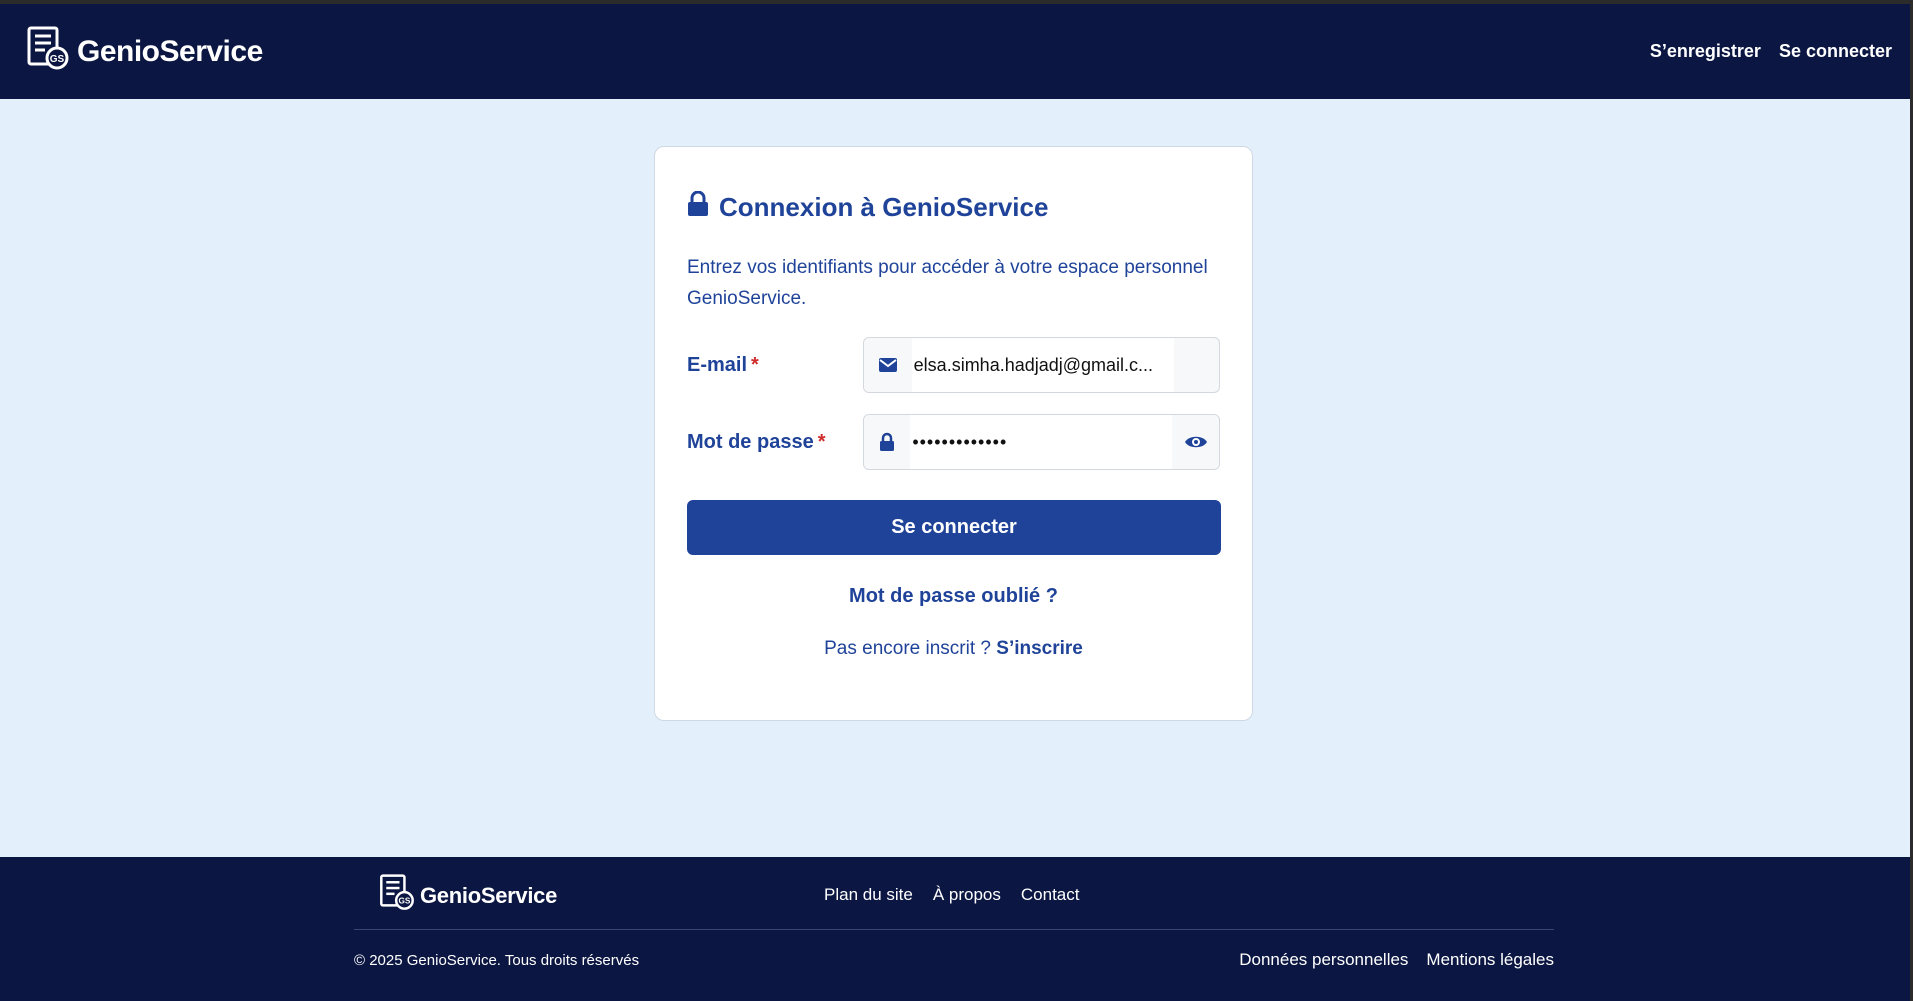 This screenshot has height=1001, width=1913. What do you see at coordinates (1050, 895) in the screenshot?
I see `contact-link: Contact` at bounding box center [1050, 895].